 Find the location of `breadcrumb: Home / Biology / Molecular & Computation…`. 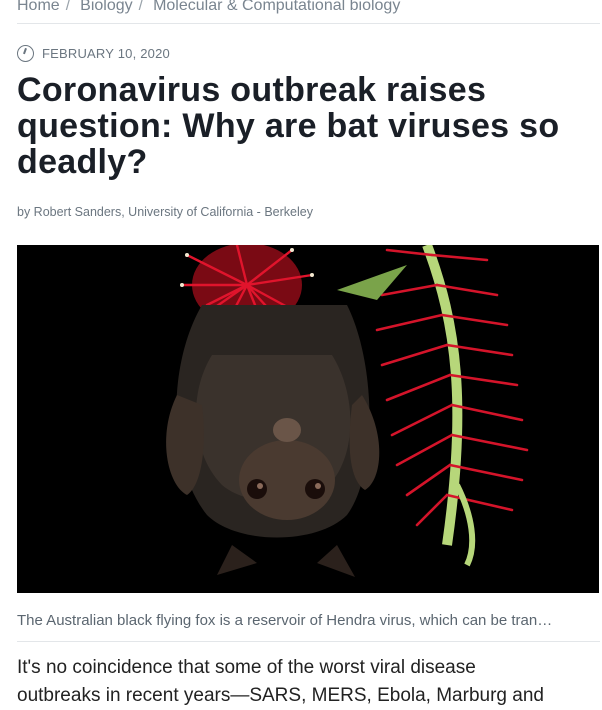

breadcrumb: Home / Biology / Molecular & Computation… is located at coordinates (208, 10).